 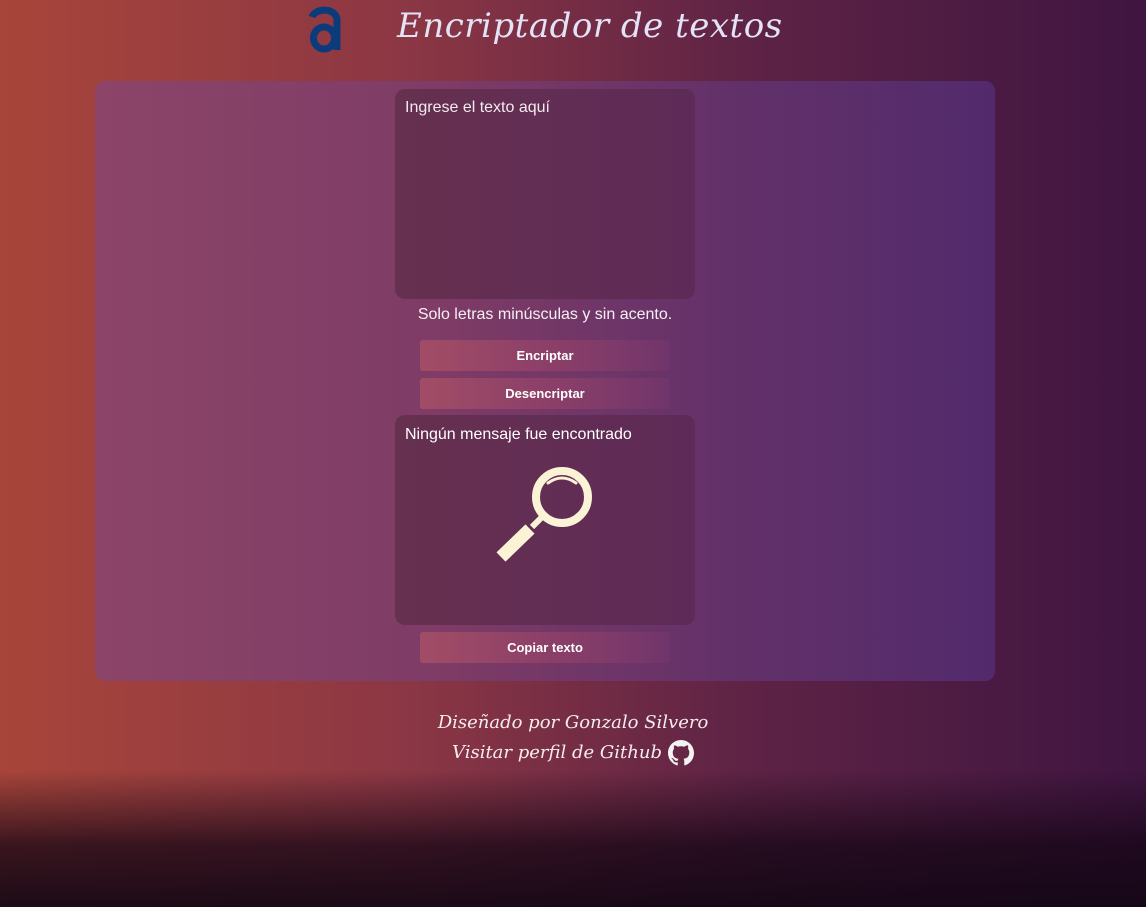 I want to click on input-hint: Solo letras minúsculas y sin acento., so click(x=545, y=314).